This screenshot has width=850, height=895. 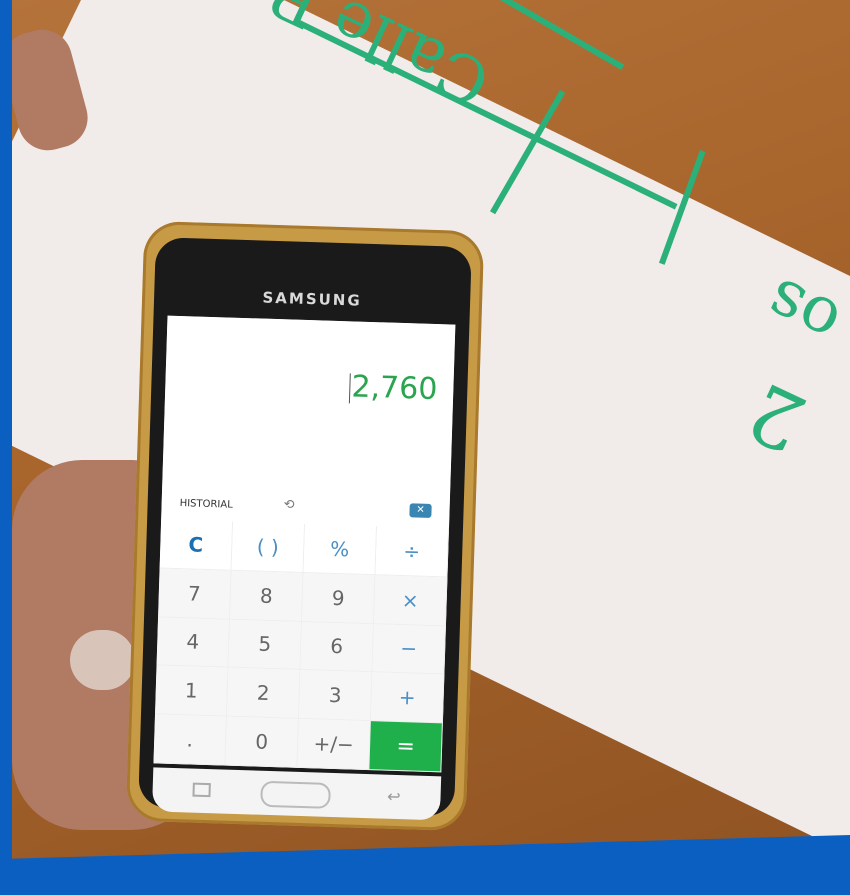 What do you see at coordinates (263, 694) in the screenshot?
I see `digit-2-button: 2` at bounding box center [263, 694].